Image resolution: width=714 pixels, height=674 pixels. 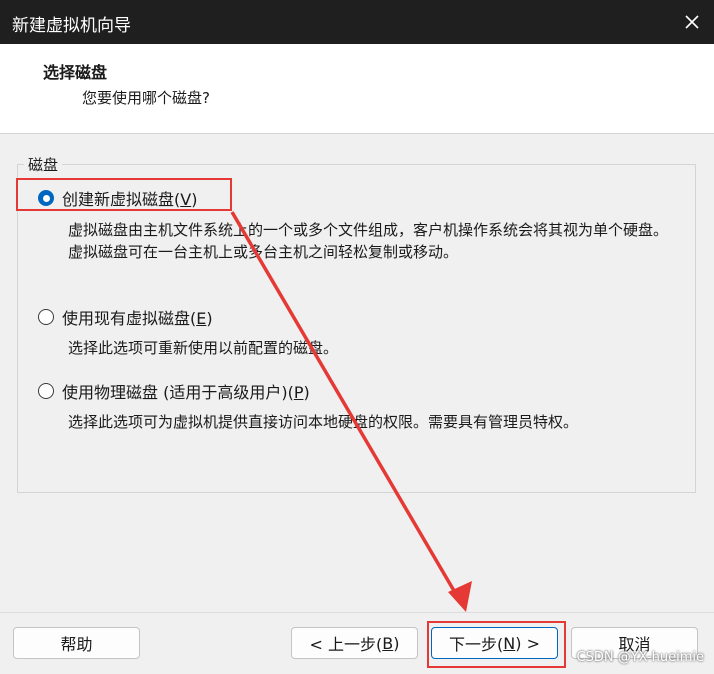 What do you see at coordinates (323, 422) in the screenshot?
I see `option-description: 选择此选项可为虚拟机提供直接访问本地硬盘的权限。需要具有管理员特权。` at bounding box center [323, 422].